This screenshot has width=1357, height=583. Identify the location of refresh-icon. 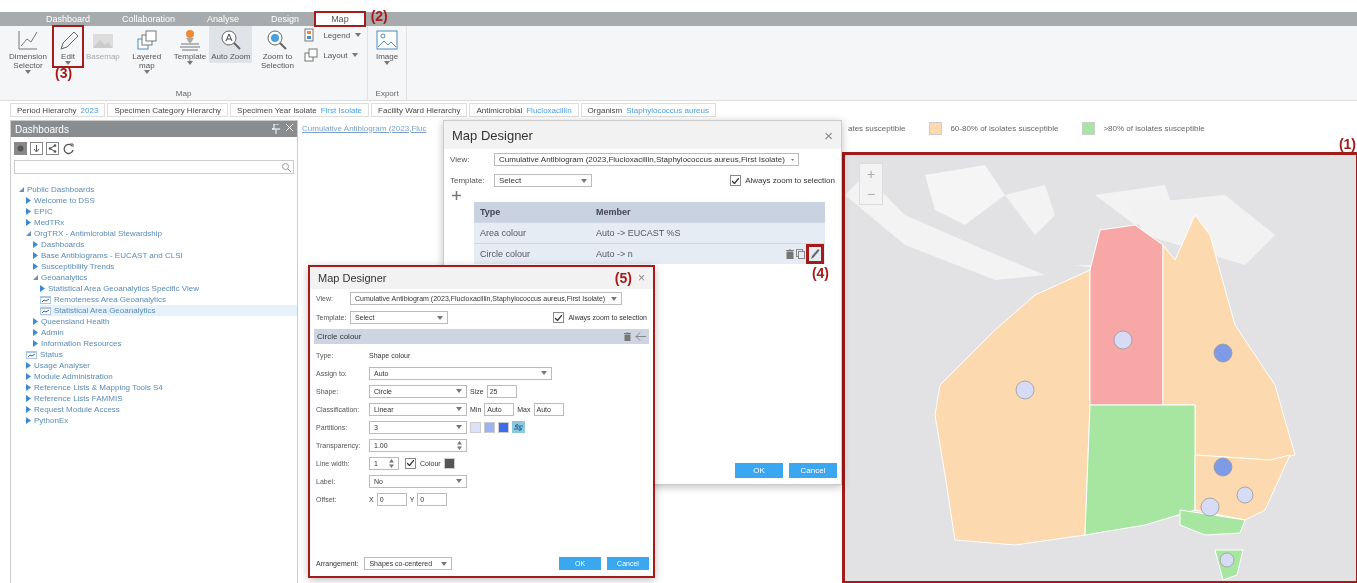
(68, 148).